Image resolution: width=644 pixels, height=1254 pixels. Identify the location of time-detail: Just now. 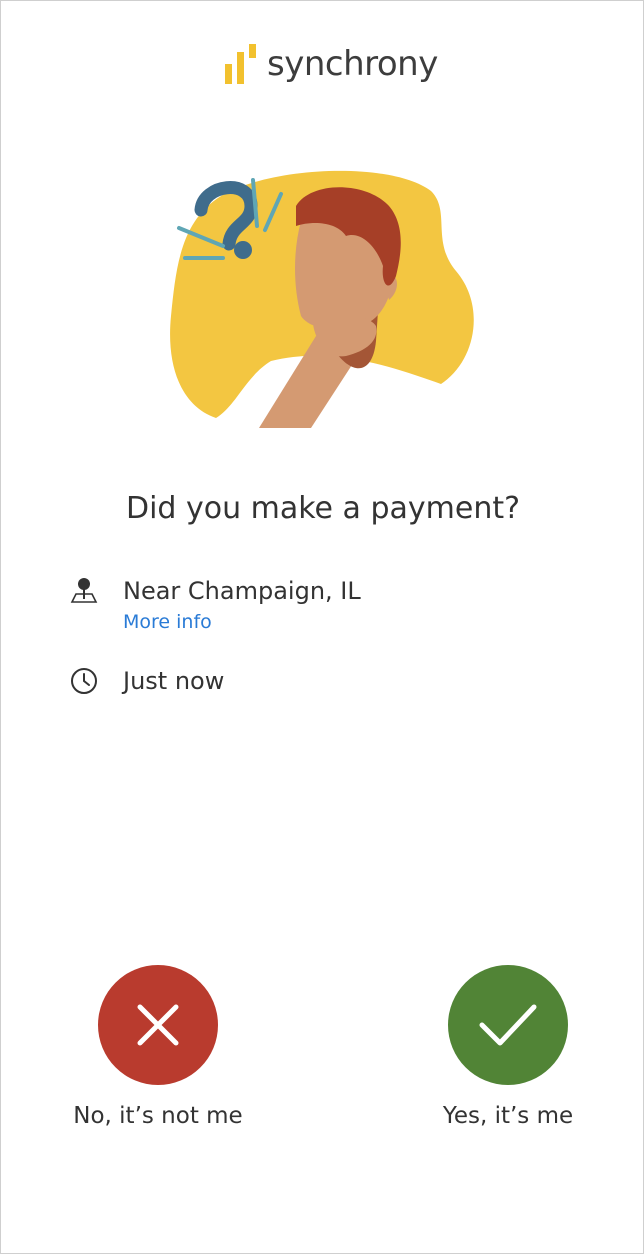
(146, 681).